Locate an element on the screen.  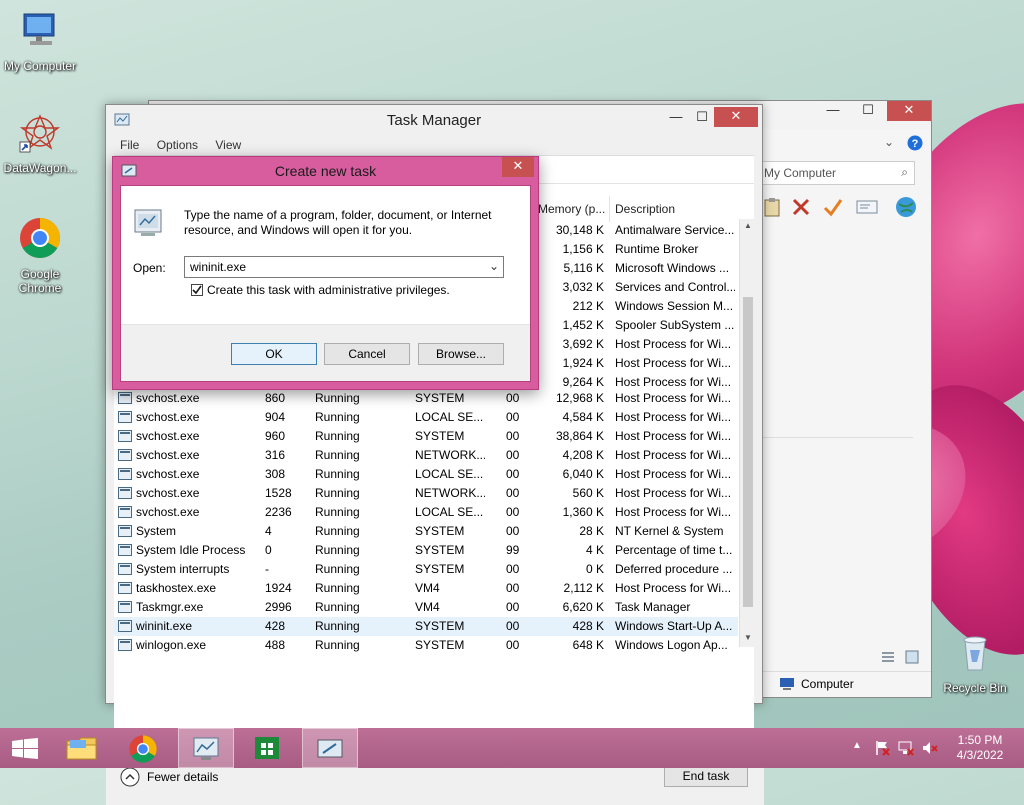
desktop-icon-label: Google Chrome is located at coordinates (40, 281).